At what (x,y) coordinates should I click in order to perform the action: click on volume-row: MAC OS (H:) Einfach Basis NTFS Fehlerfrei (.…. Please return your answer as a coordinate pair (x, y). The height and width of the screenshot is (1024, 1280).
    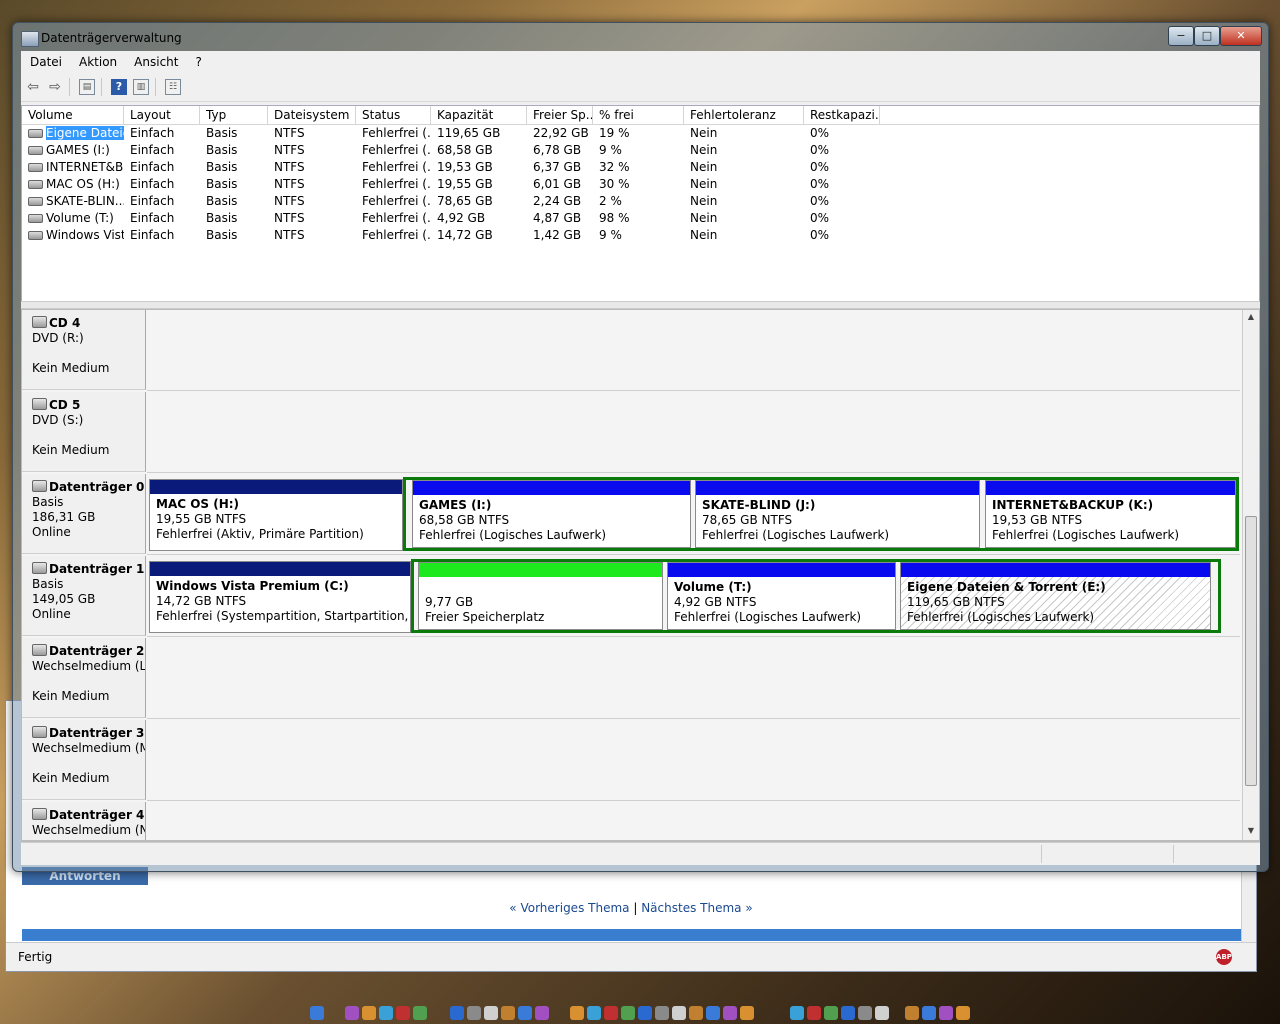
    Looking at the image, I should click on (640, 184).